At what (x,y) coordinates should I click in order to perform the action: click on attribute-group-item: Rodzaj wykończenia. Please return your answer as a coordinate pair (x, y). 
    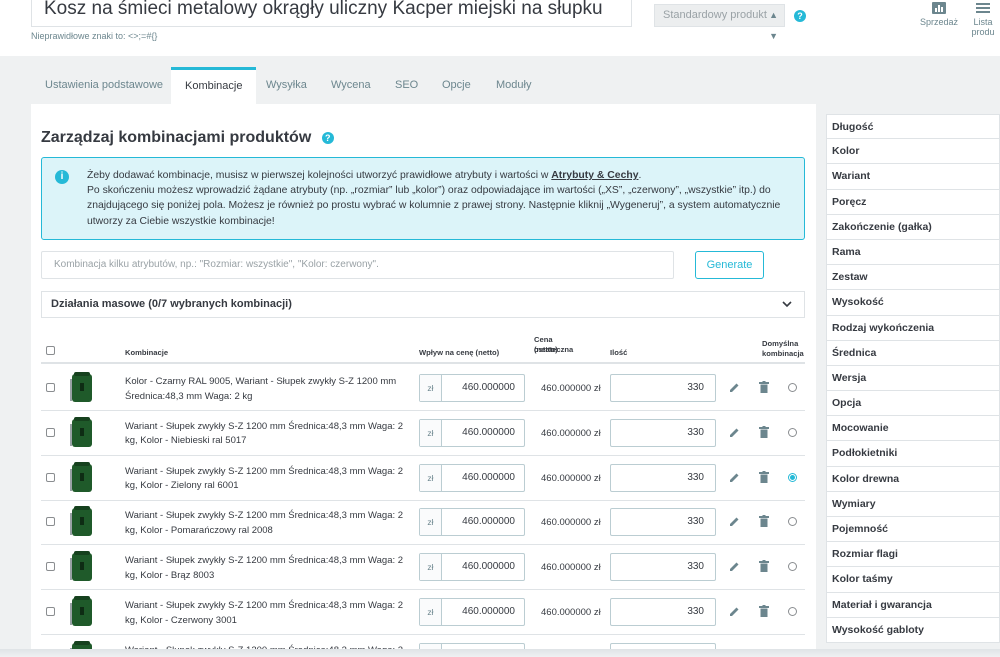
    Looking at the image, I should click on (913, 328).